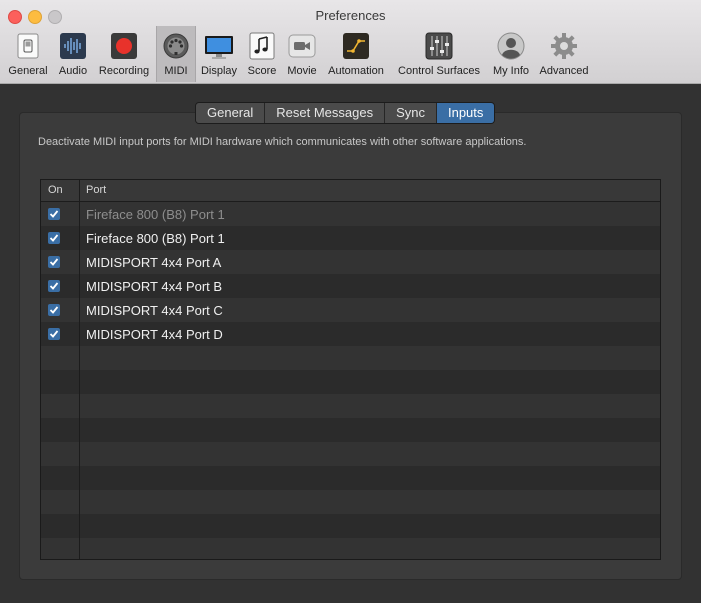 The image size is (701, 603). What do you see at coordinates (350, 286) in the screenshot?
I see `table-row: MIDISPORT 4x4 Port B` at bounding box center [350, 286].